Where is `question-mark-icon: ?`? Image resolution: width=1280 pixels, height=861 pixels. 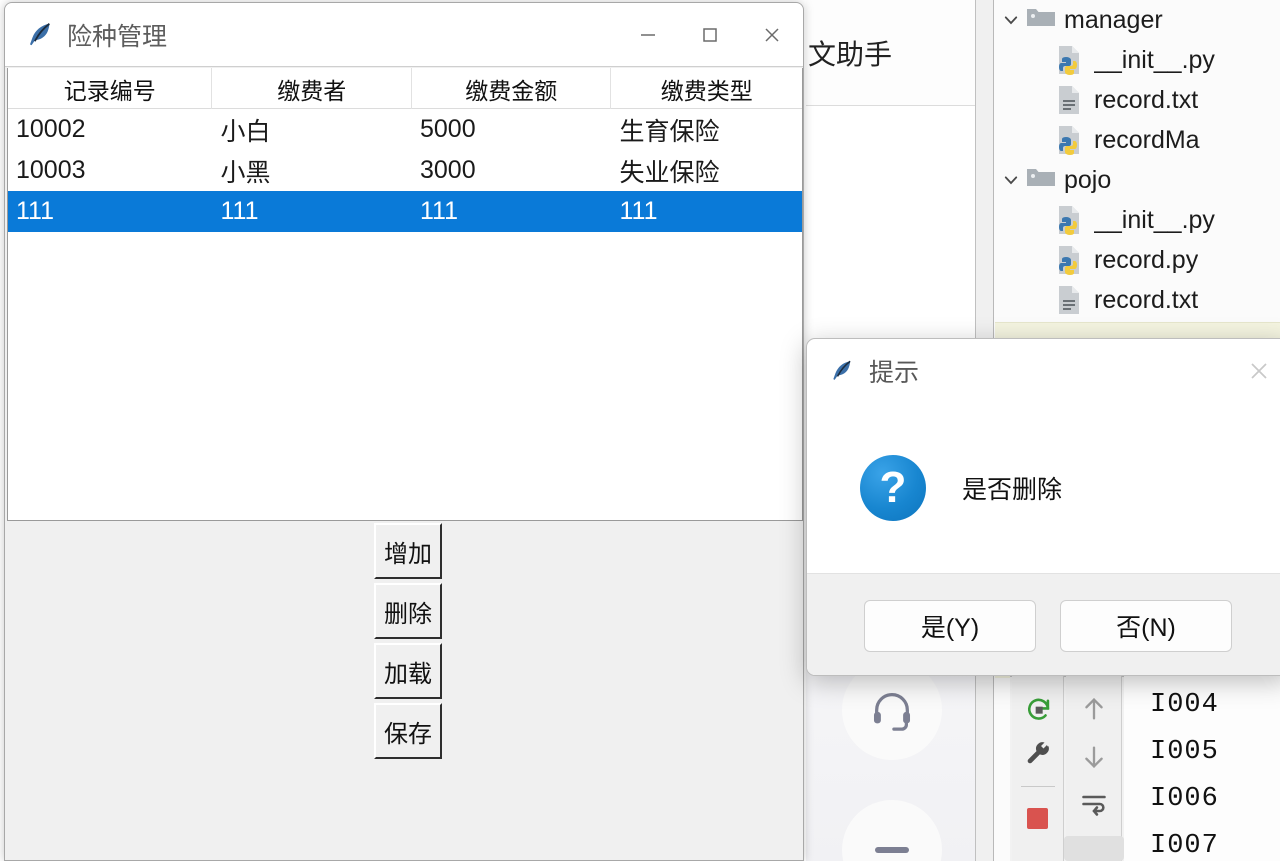
question-mark-icon: ? is located at coordinates (893, 488).